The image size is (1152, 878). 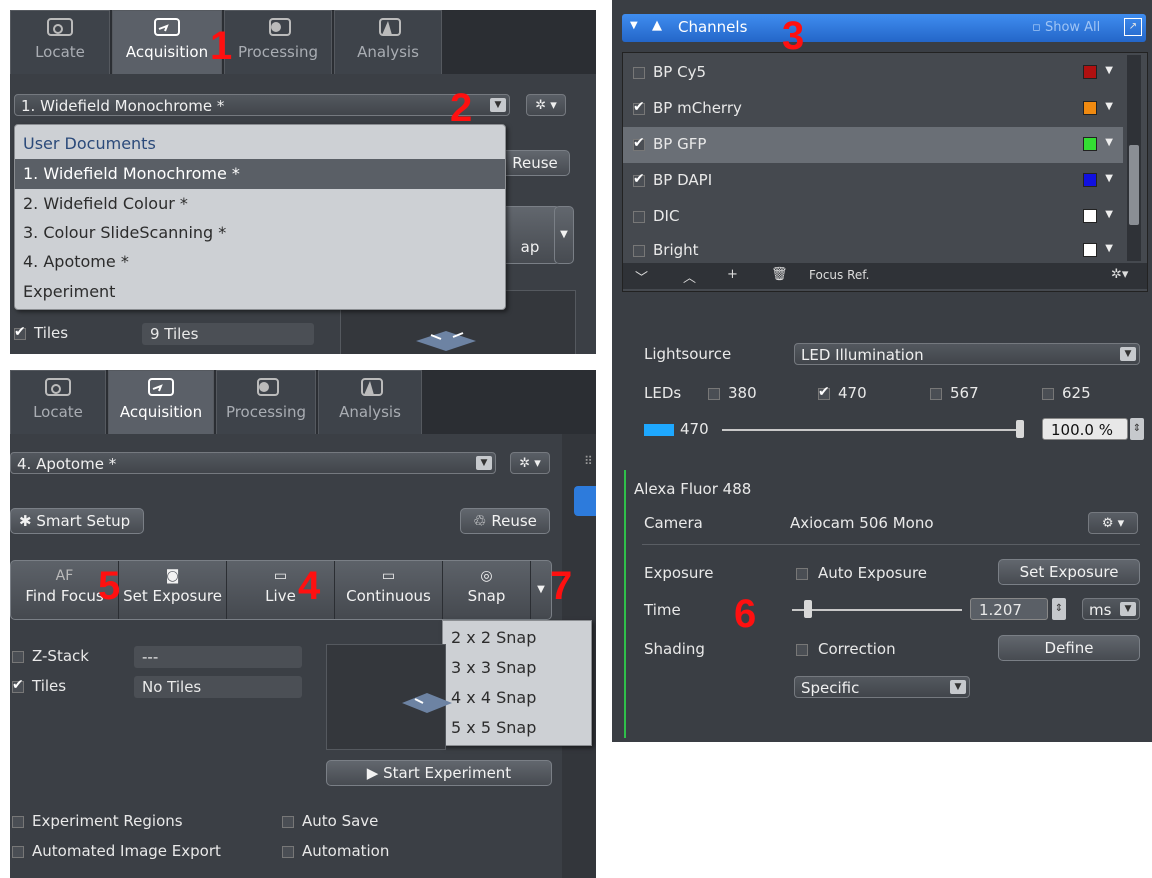 What do you see at coordinates (873, 145) in the screenshot?
I see `channel-row: BP GFP ▼` at bounding box center [873, 145].